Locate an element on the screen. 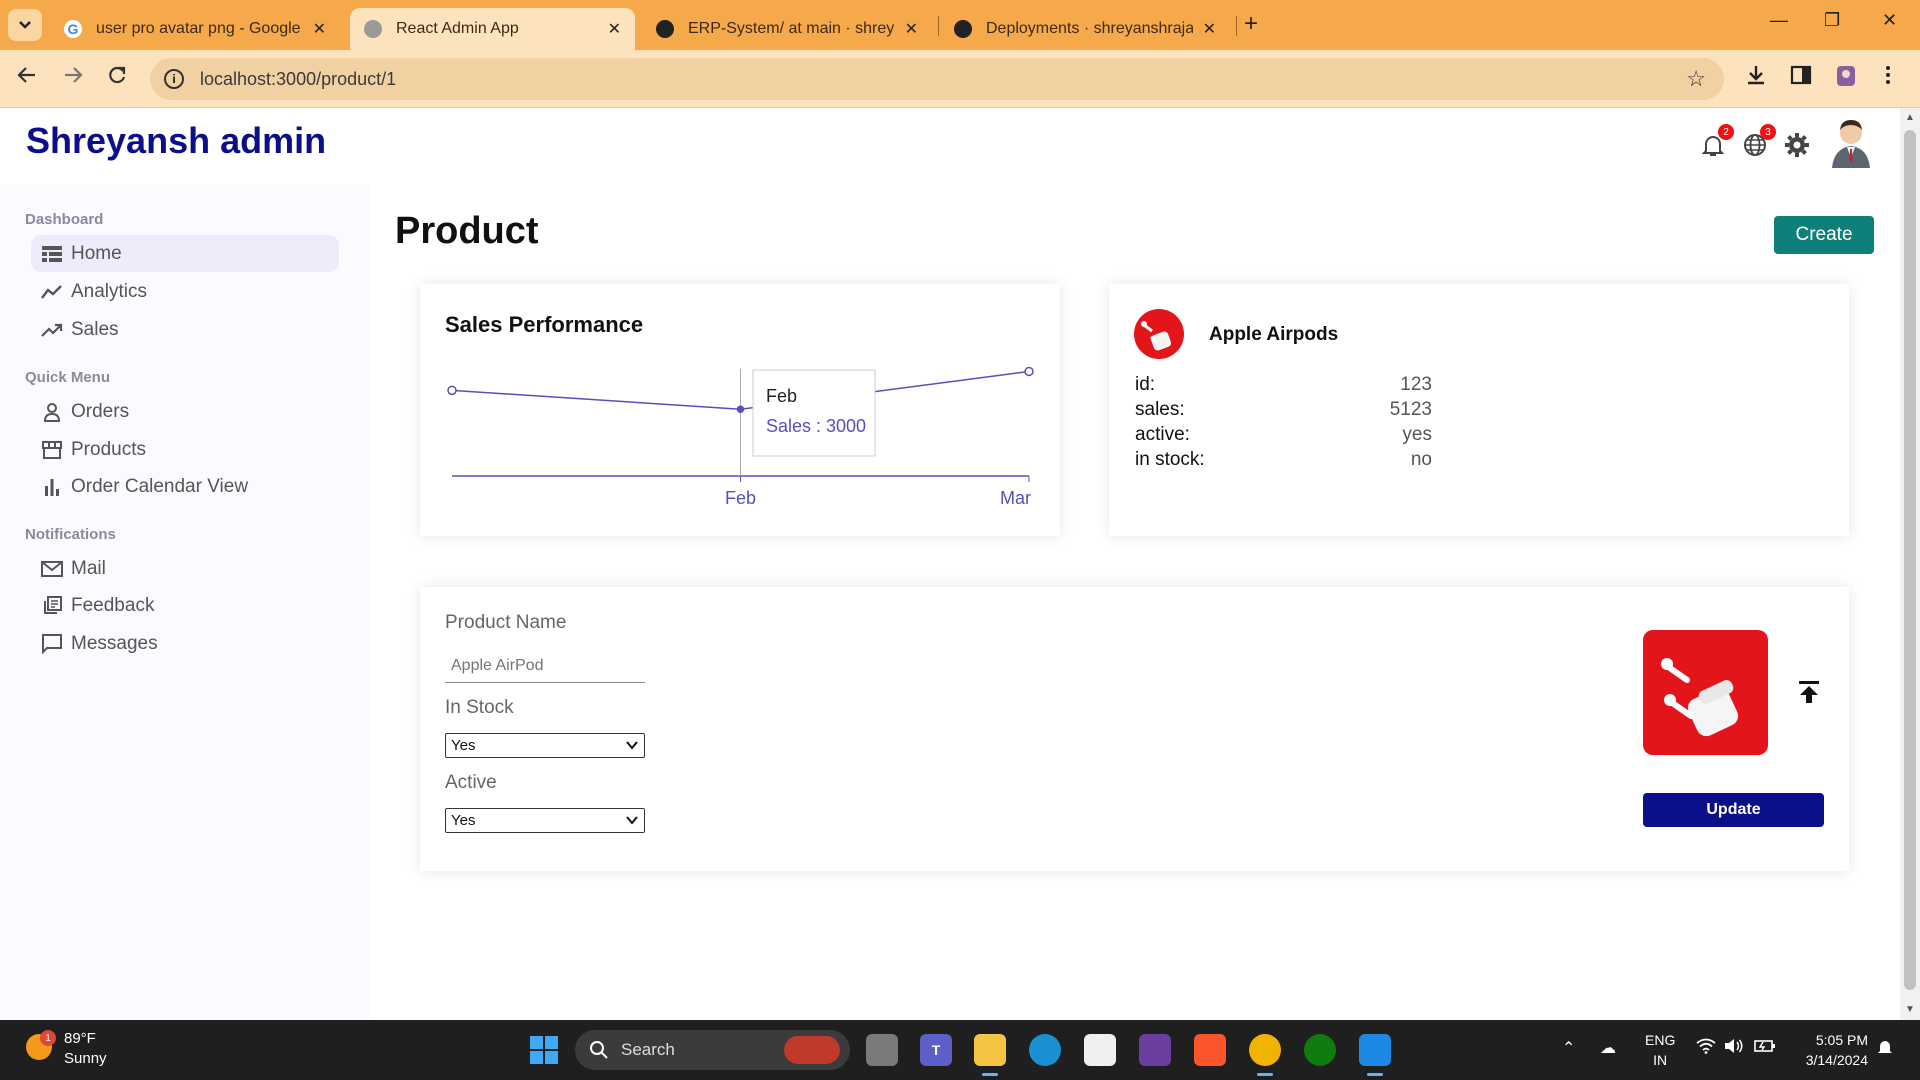 The height and width of the screenshot is (1080, 1920). sales-line-chart: Feb Mar Feb Sales : 3000 is located at coordinates (740, 410).